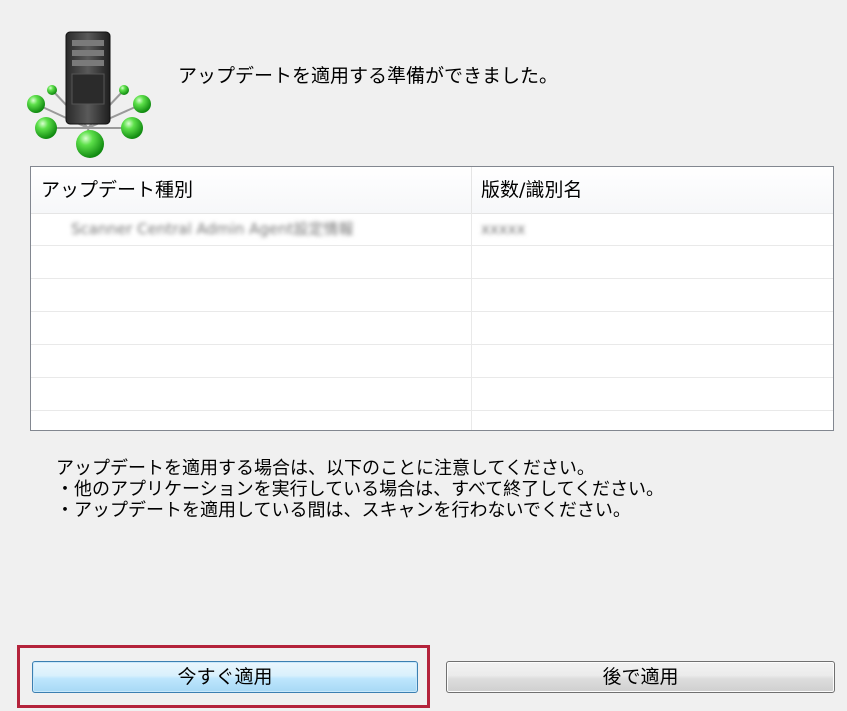 The width and height of the screenshot is (847, 711). What do you see at coordinates (503, 229) in the screenshot?
I see `version-cell: xxxxx` at bounding box center [503, 229].